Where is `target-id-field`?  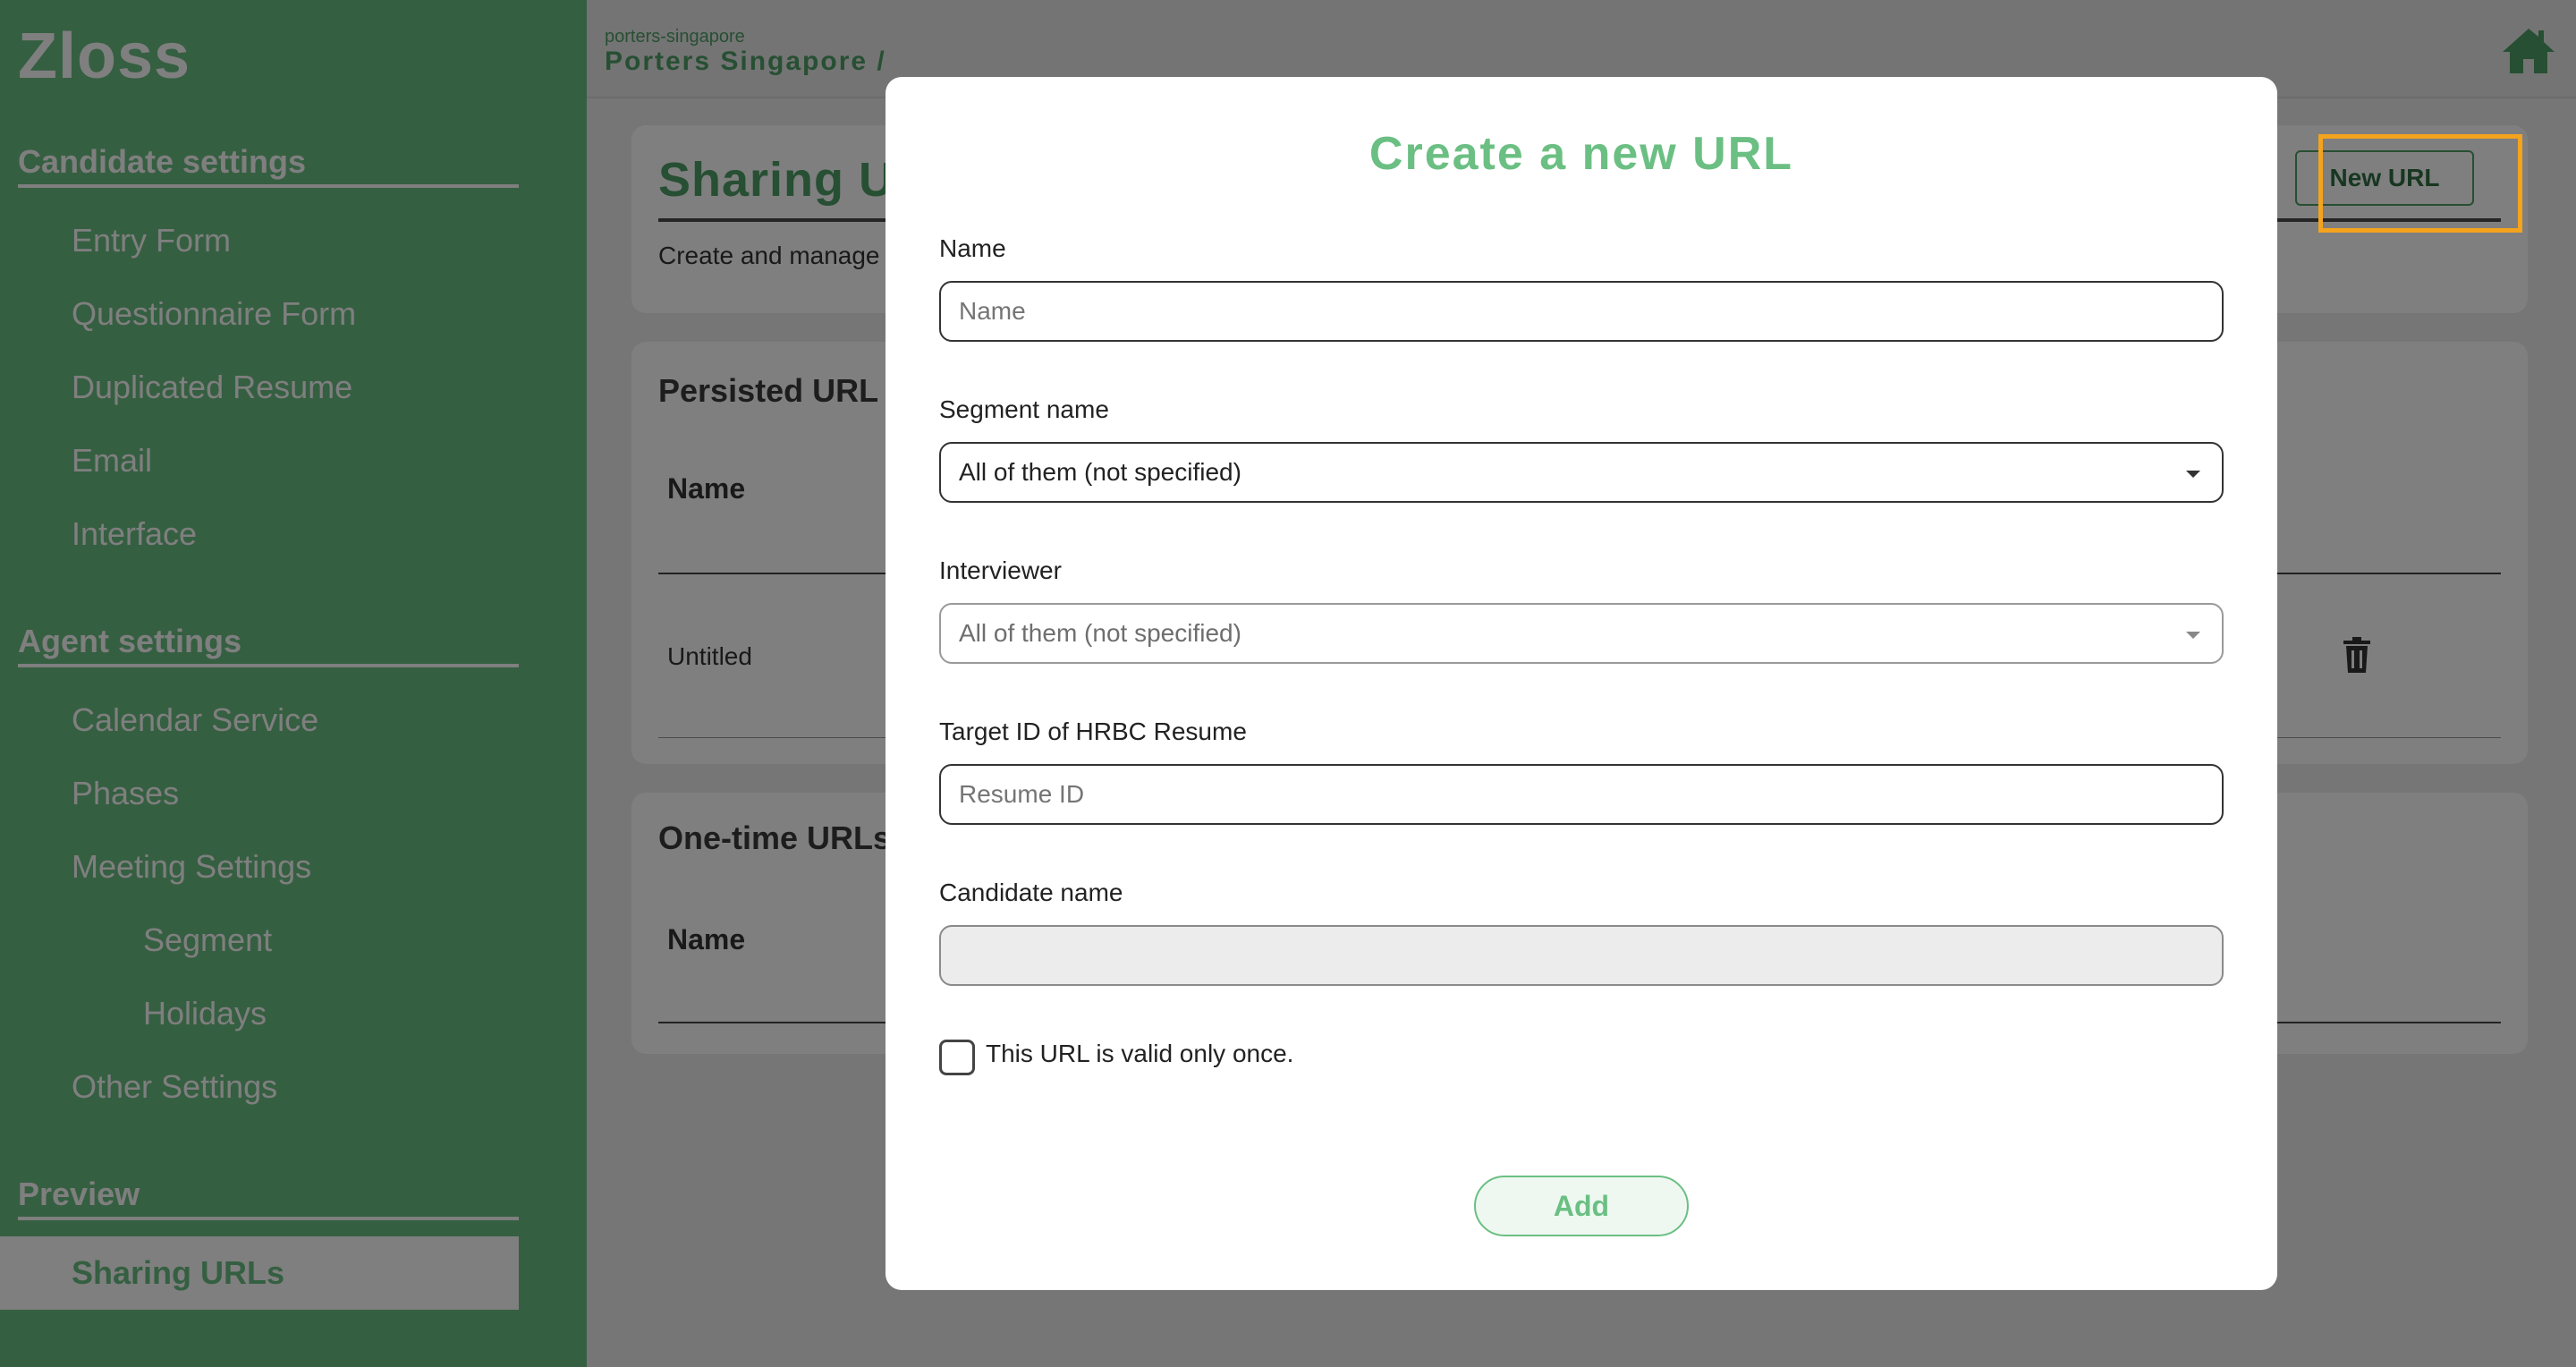
target-id-field is located at coordinates (1581, 794).